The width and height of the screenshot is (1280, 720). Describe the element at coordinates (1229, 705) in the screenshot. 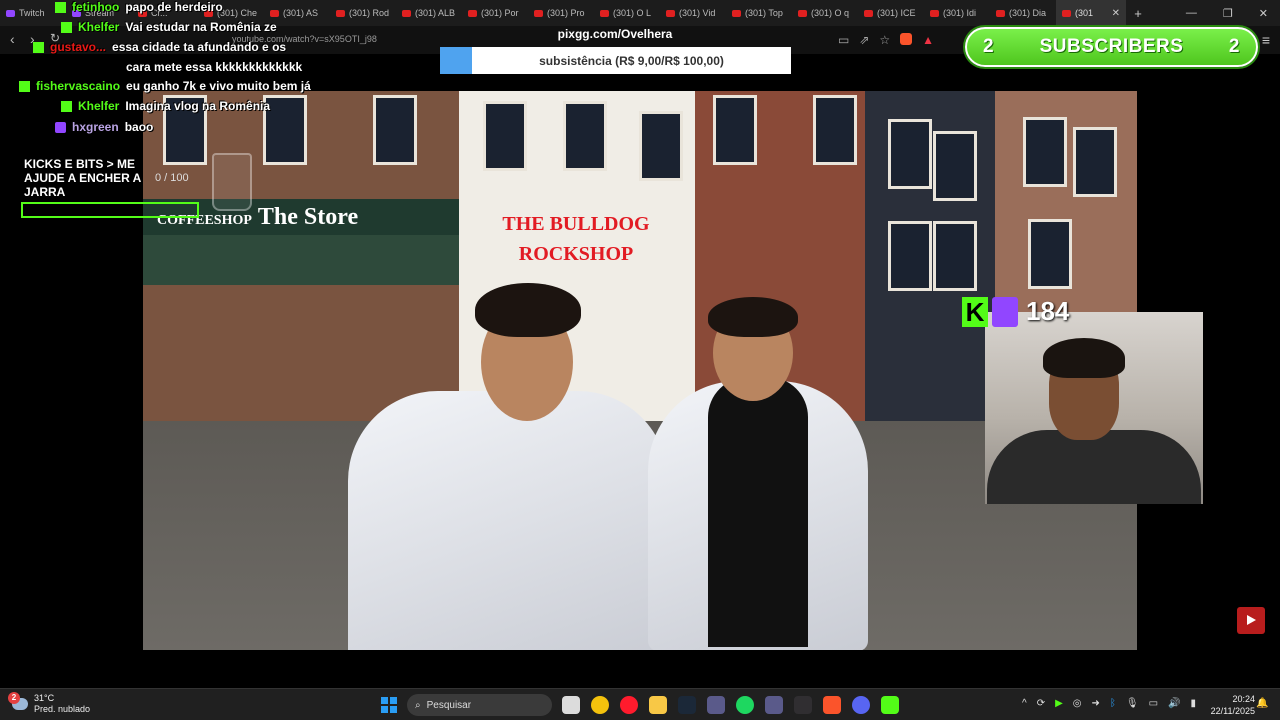

I see `clock: 20:24 22/11/2025` at that location.